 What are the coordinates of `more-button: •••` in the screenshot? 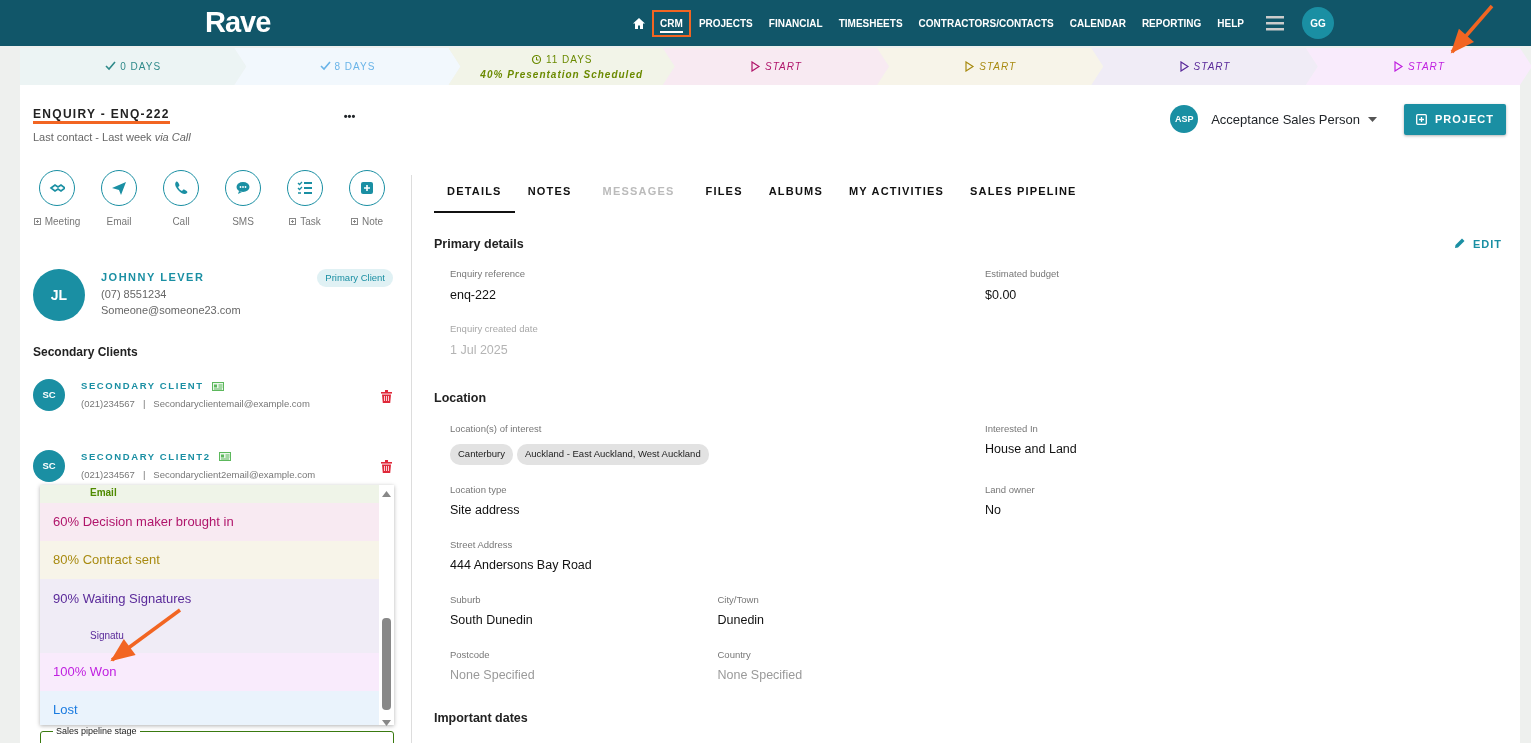 It's located at (349, 116).